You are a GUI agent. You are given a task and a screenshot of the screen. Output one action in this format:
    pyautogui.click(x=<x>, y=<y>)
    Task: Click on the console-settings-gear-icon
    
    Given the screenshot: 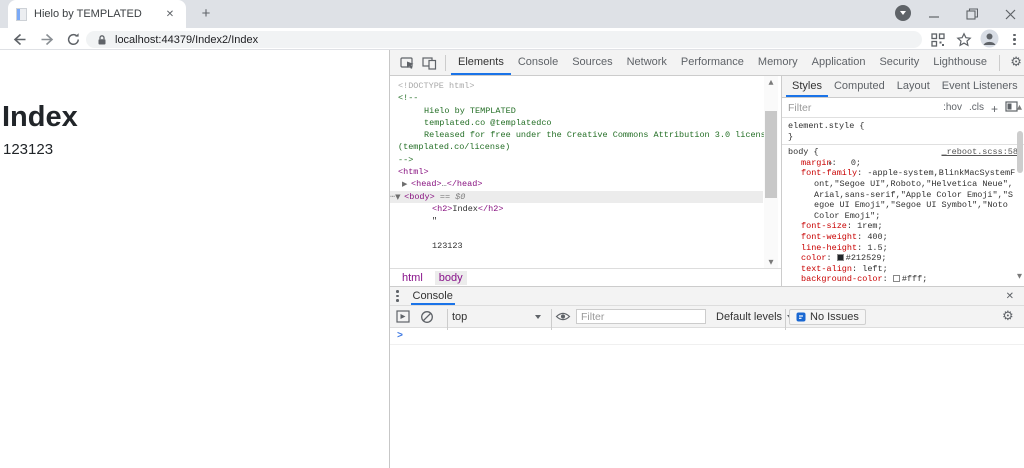 What is the action you would take?
    pyautogui.click(x=1008, y=316)
    